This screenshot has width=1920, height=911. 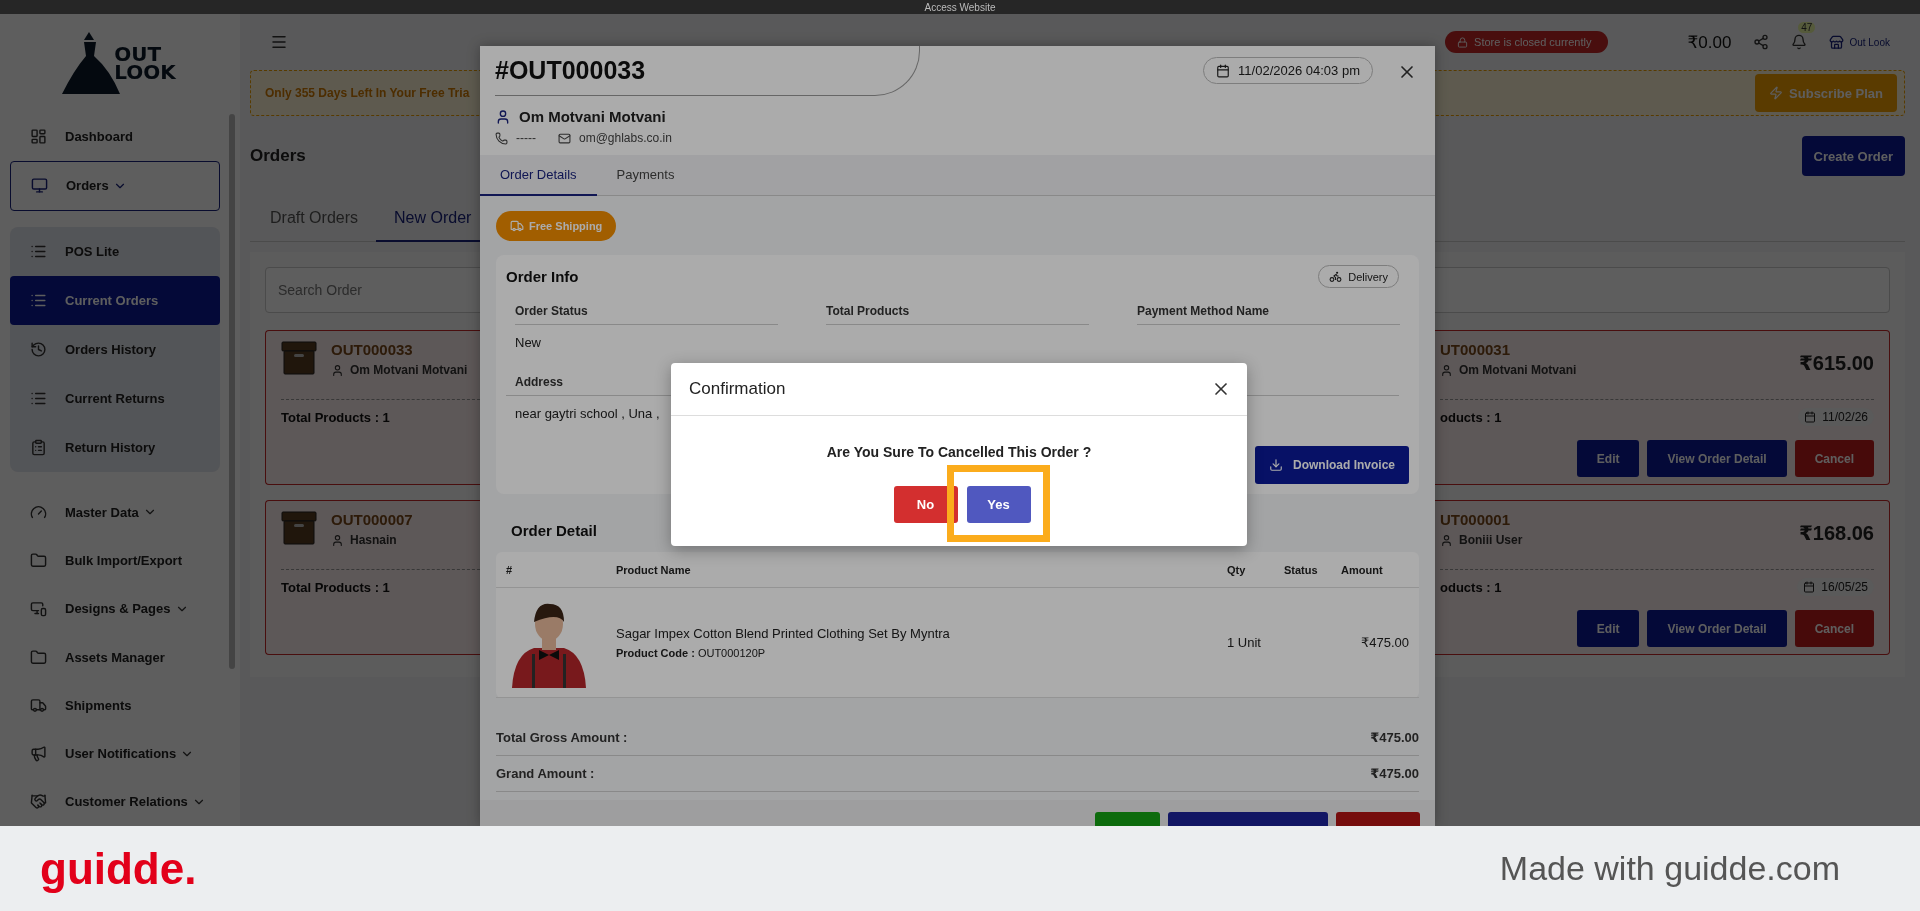 I want to click on logo-text: OUT LOOK, so click(x=145, y=63).